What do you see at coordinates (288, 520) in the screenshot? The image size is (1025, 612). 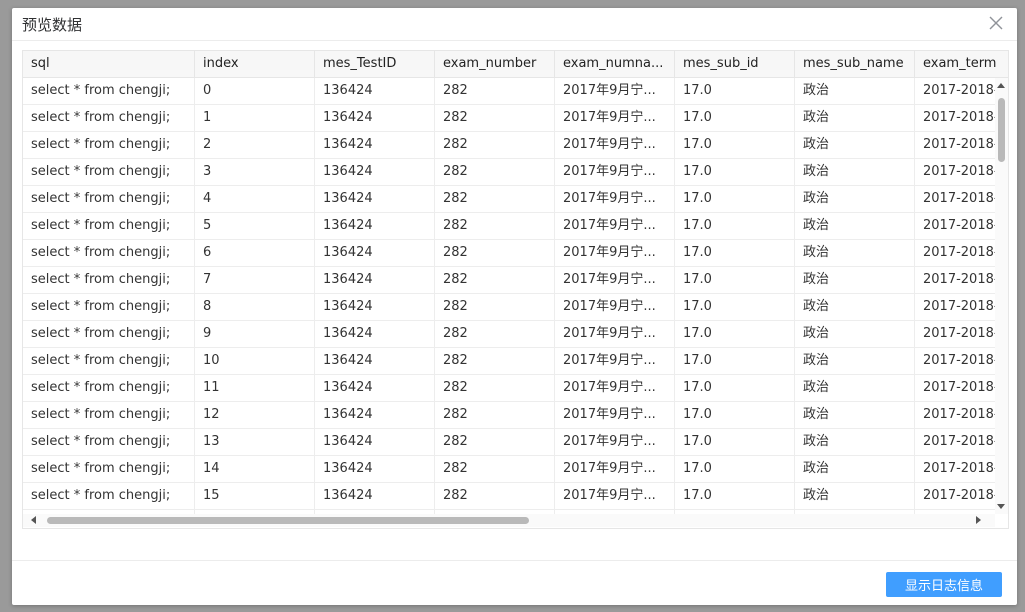 I see `horizontal-scroll-thumb` at bounding box center [288, 520].